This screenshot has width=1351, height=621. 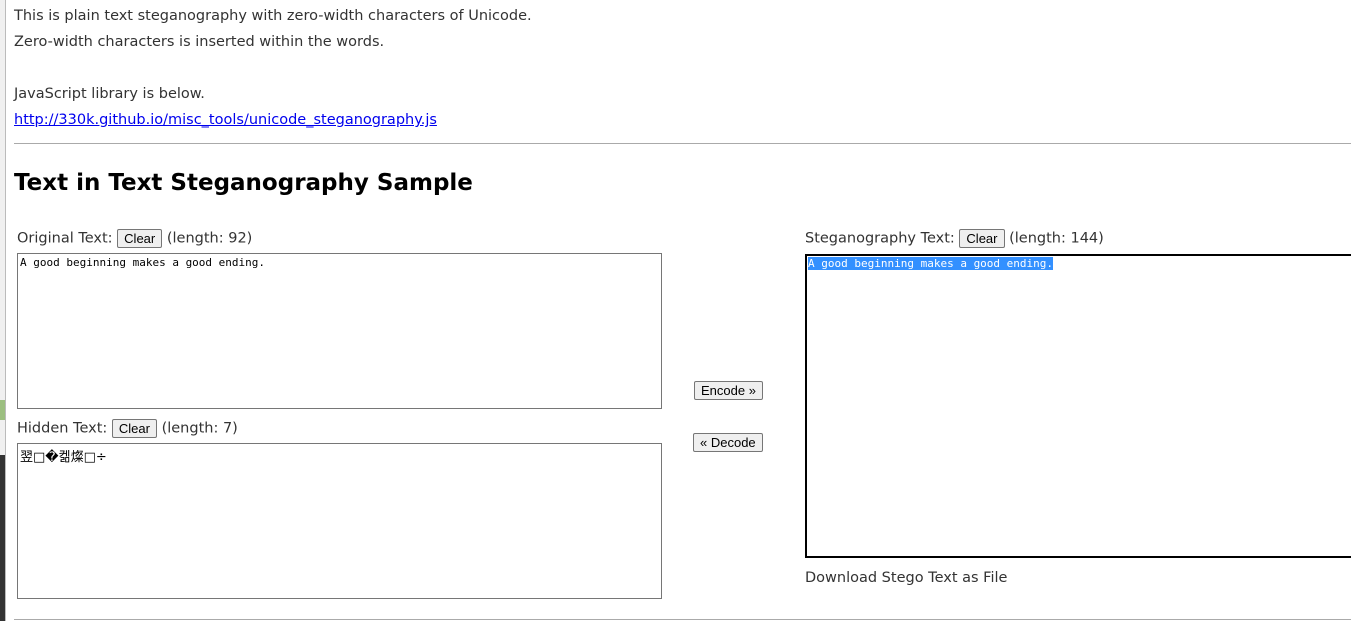 What do you see at coordinates (880, 238) in the screenshot?
I see `stego-text-label: Steganography Text:` at bounding box center [880, 238].